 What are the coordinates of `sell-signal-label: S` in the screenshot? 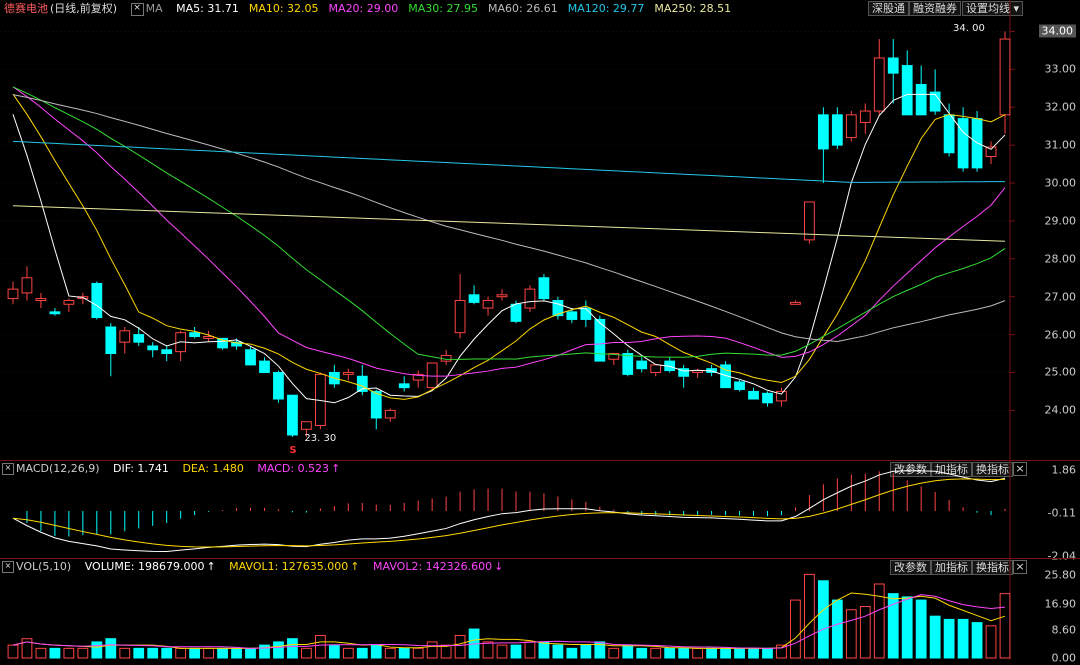 It's located at (293, 450).